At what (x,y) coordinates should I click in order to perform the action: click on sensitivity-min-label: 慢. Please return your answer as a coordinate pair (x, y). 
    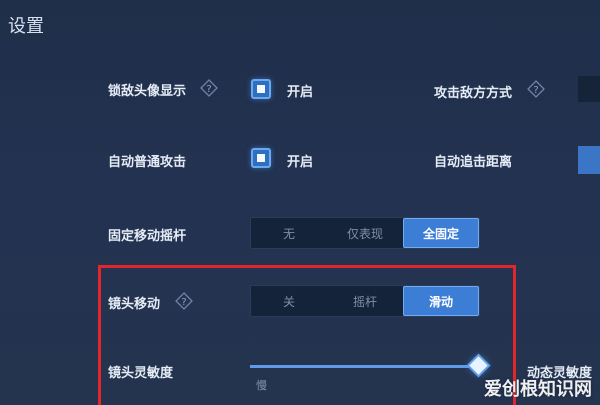
    Looking at the image, I should click on (261, 385).